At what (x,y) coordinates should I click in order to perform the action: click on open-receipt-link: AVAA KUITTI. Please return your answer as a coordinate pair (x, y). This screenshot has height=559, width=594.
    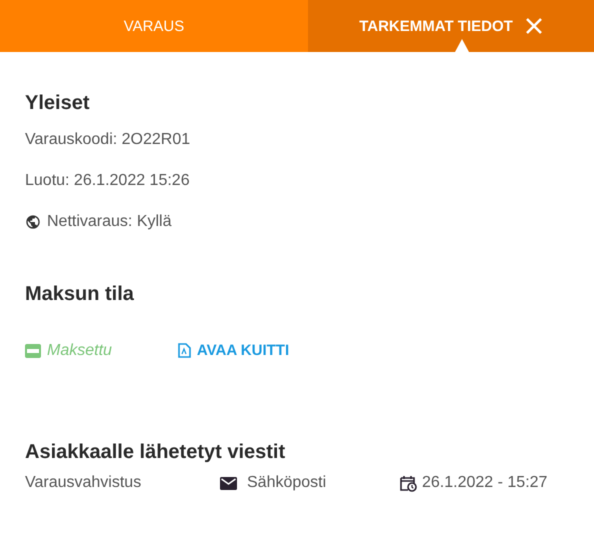
    Looking at the image, I should click on (234, 350).